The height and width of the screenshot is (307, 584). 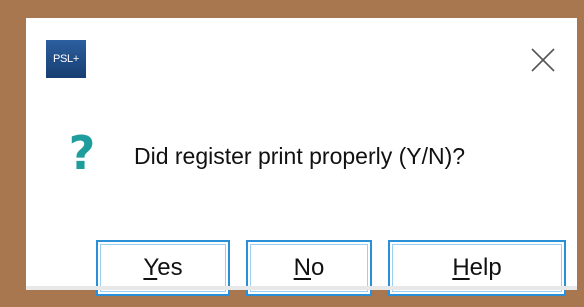 I want to click on app-logo: PSL+, so click(x=66, y=59).